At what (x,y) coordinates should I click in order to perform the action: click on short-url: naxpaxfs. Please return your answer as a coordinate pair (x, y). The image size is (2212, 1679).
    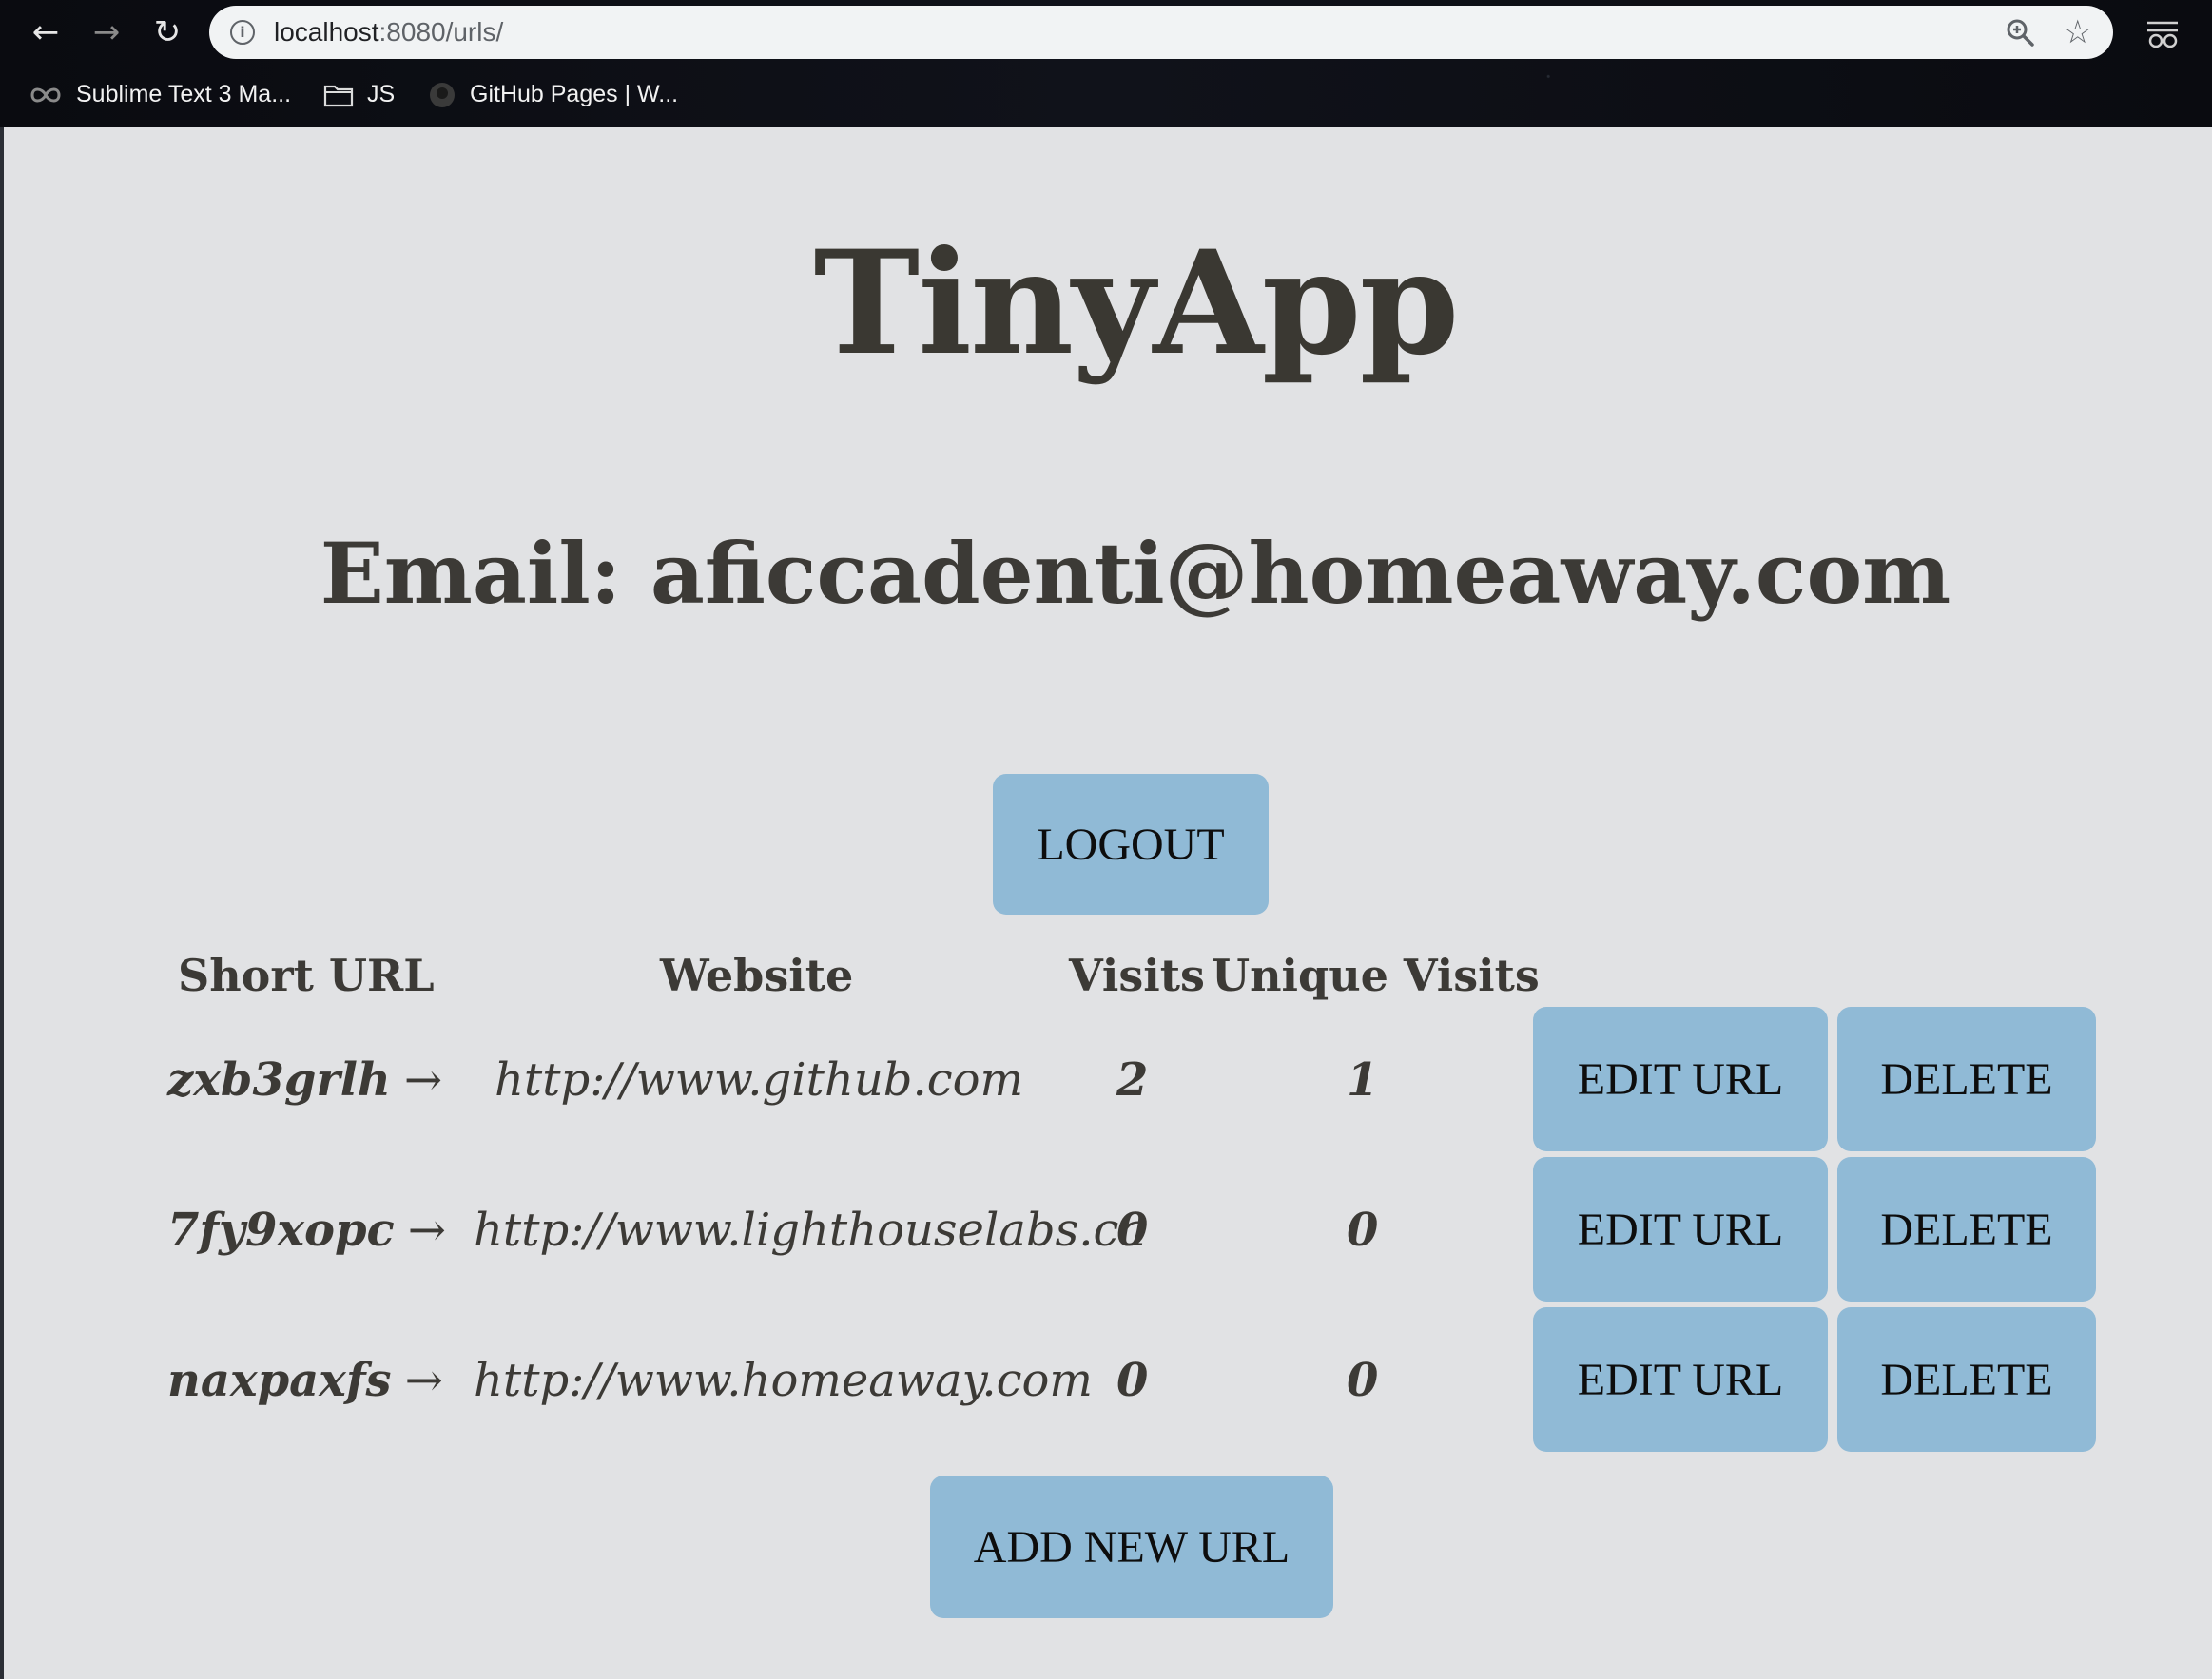
    Looking at the image, I should click on (279, 1380).